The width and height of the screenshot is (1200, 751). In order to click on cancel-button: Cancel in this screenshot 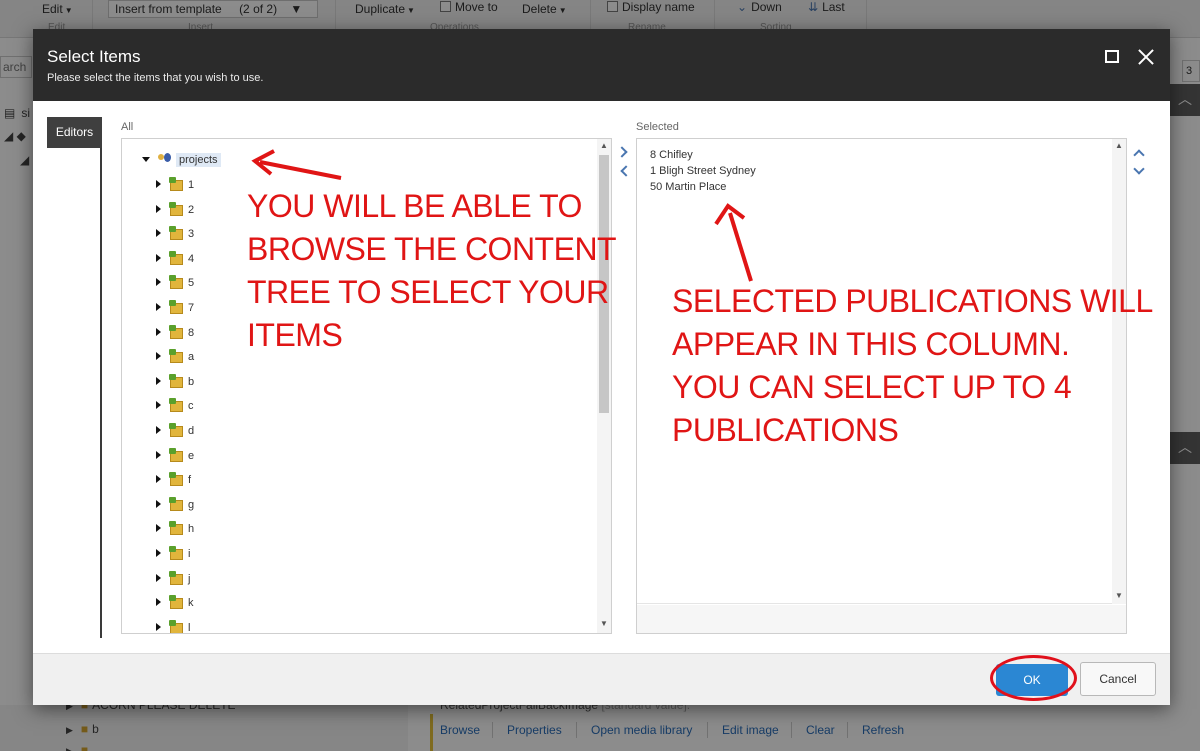, I will do `click(1118, 679)`.